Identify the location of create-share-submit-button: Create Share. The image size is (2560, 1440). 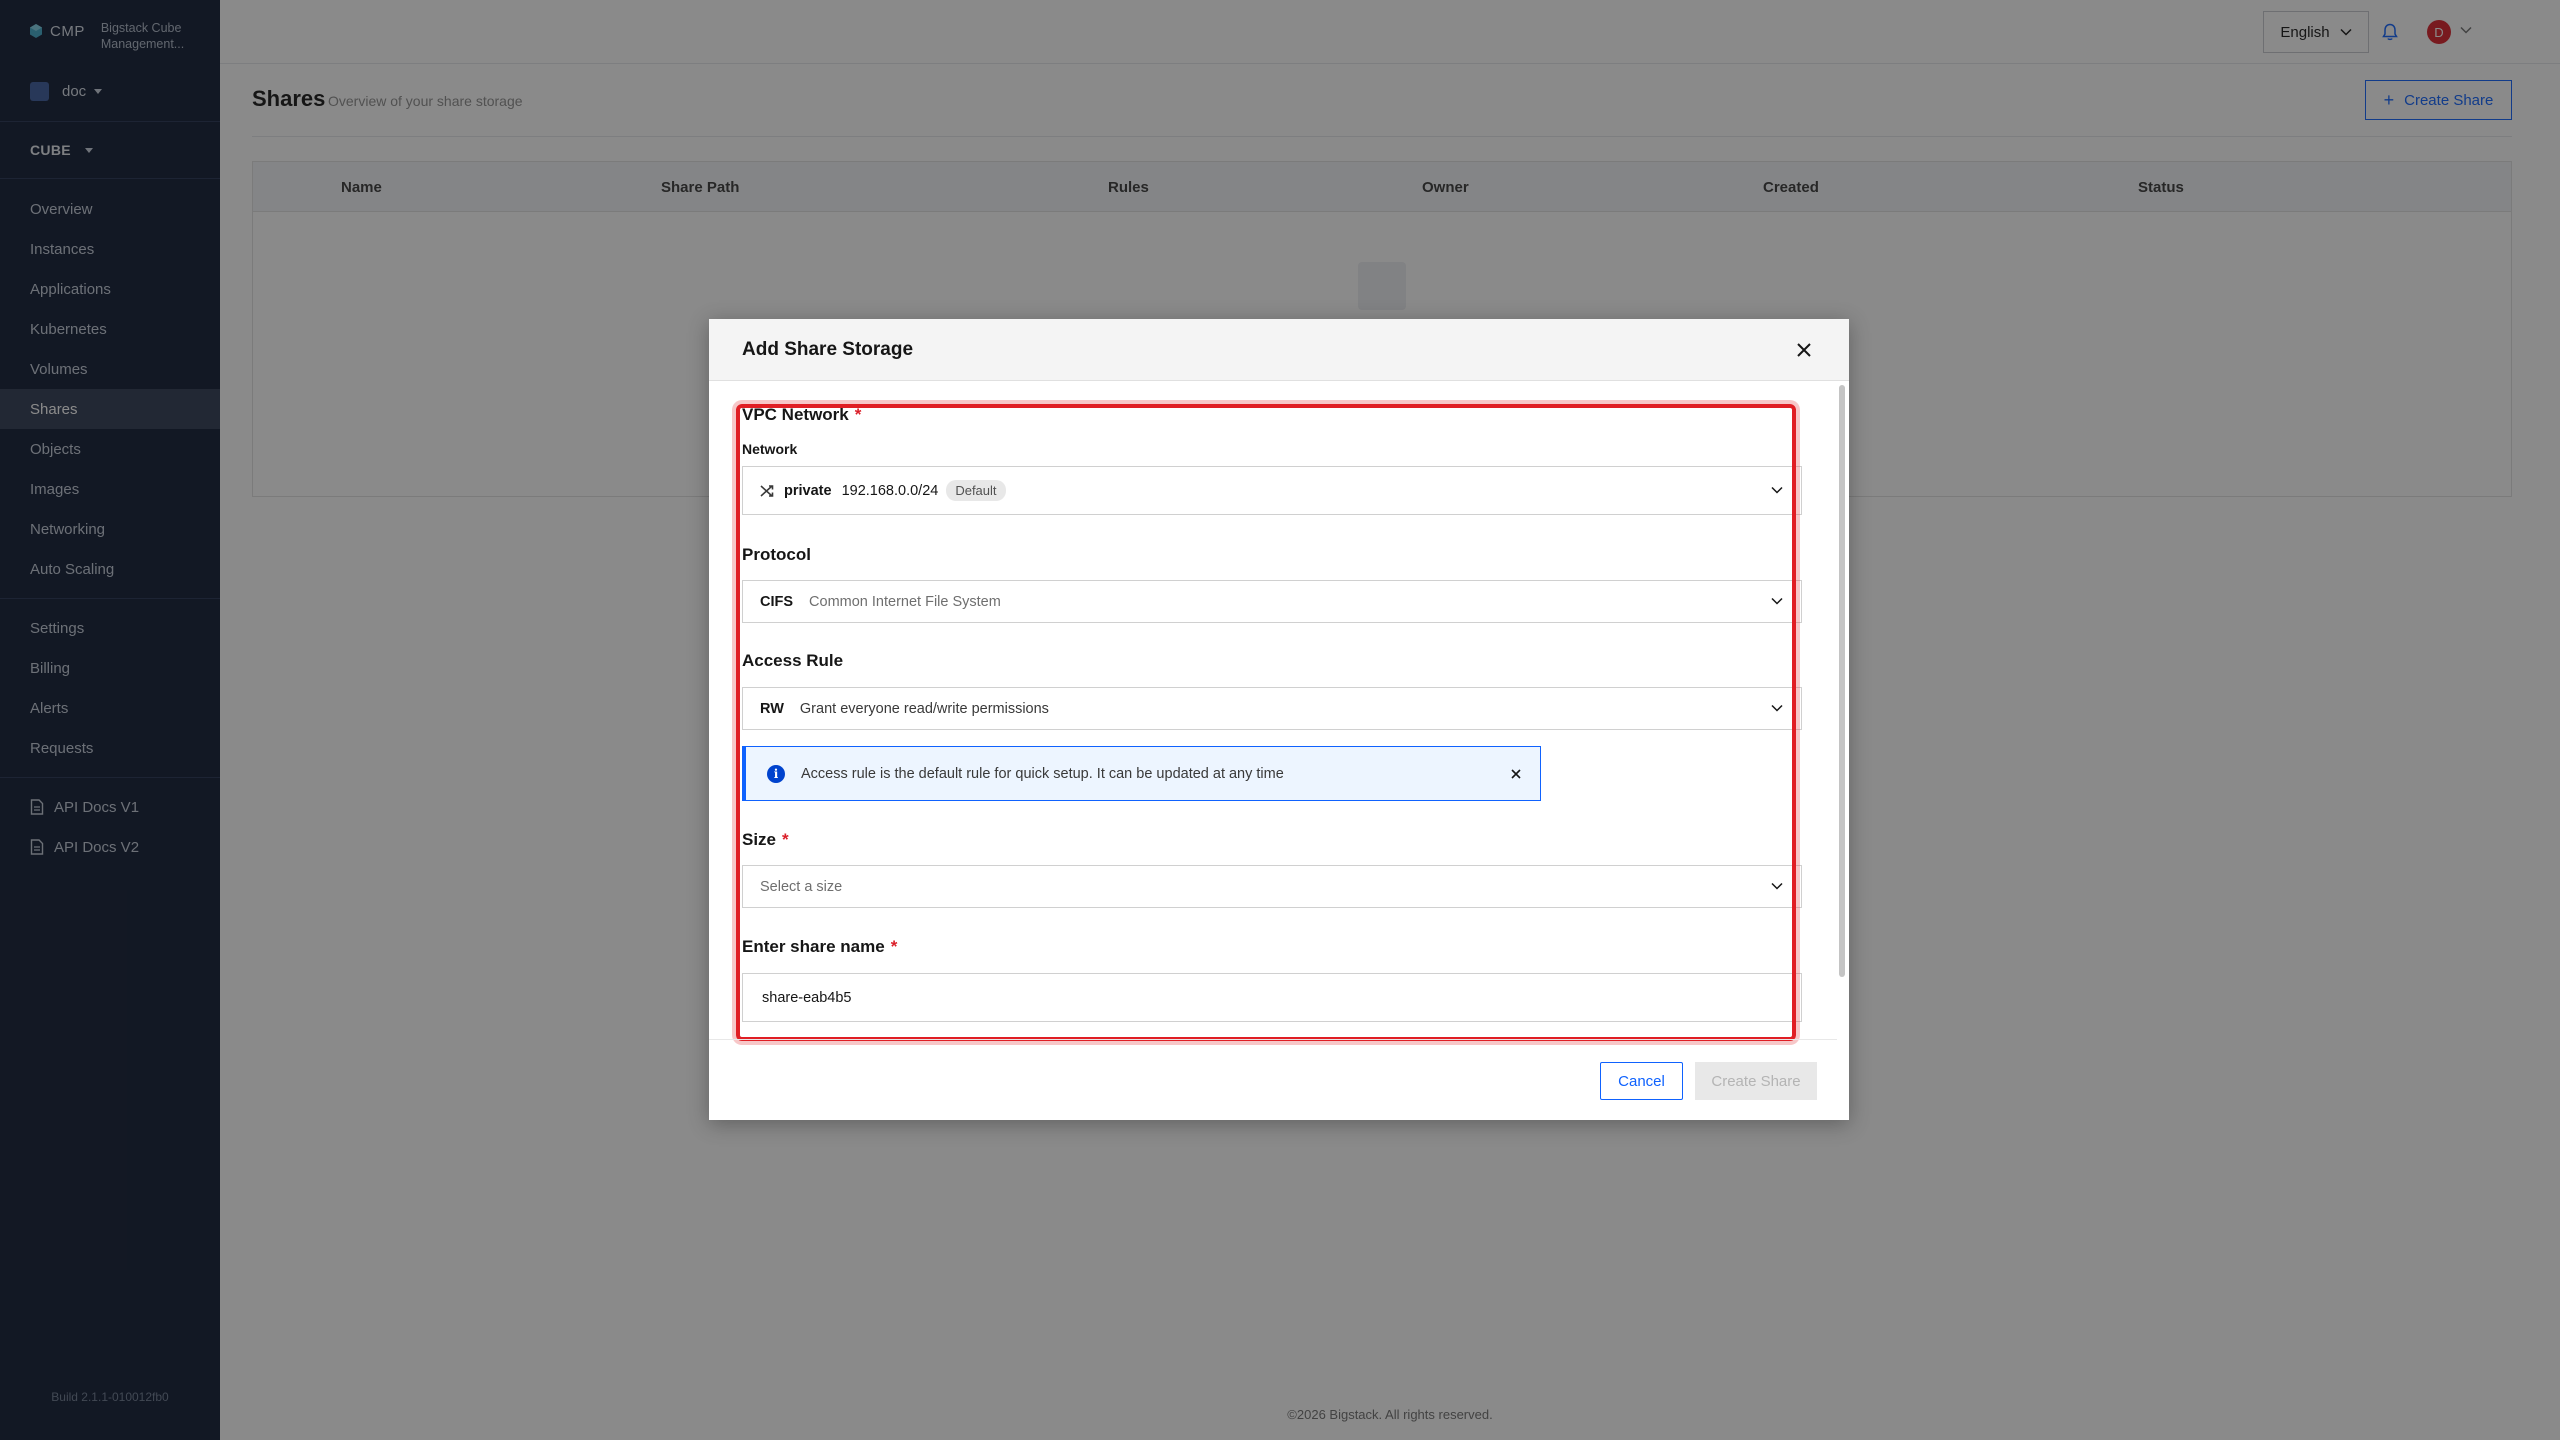
(1756, 1081).